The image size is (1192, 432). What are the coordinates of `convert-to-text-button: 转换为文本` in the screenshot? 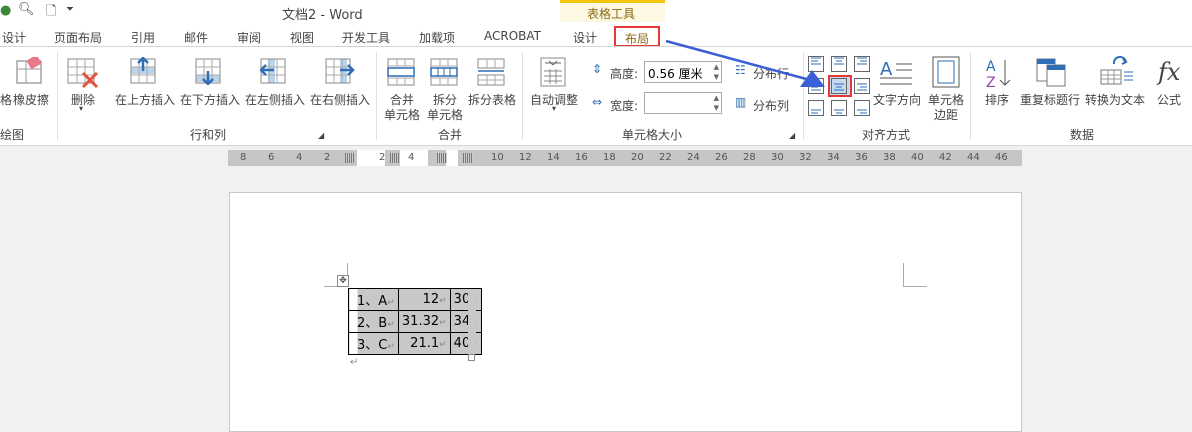 It's located at (1115, 99).